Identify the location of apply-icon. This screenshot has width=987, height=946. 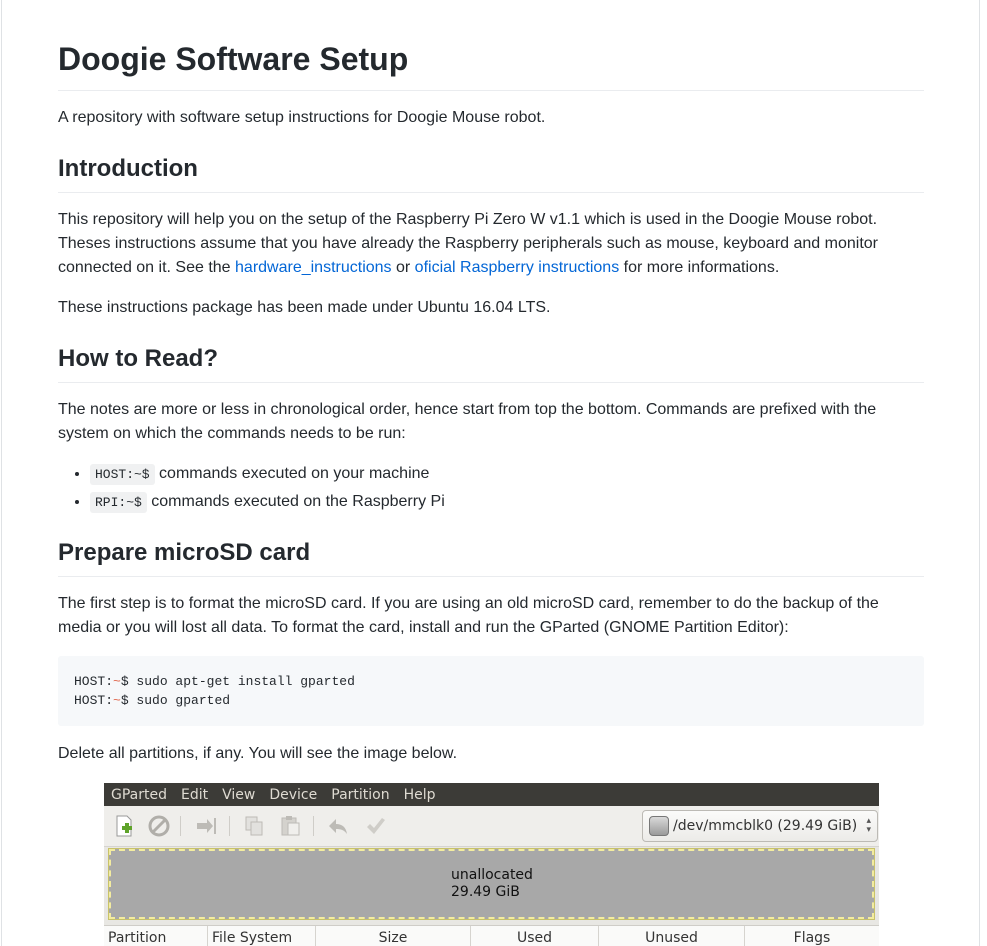
(375, 826).